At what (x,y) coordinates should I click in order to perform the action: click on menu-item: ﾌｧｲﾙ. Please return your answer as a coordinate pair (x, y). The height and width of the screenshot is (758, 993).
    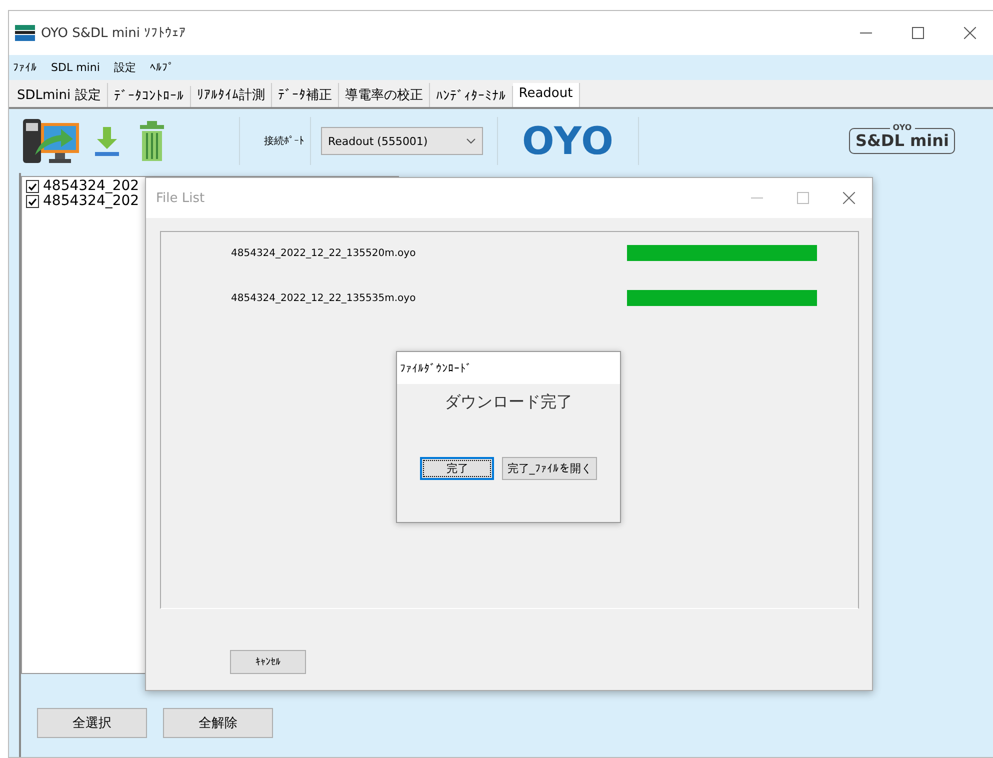
    Looking at the image, I should click on (25, 67).